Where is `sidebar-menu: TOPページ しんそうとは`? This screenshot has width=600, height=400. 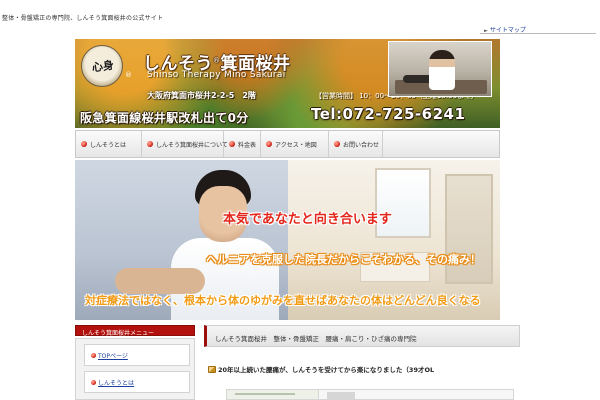 sidebar-menu: TOPページ しんそうとは is located at coordinates (135, 369).